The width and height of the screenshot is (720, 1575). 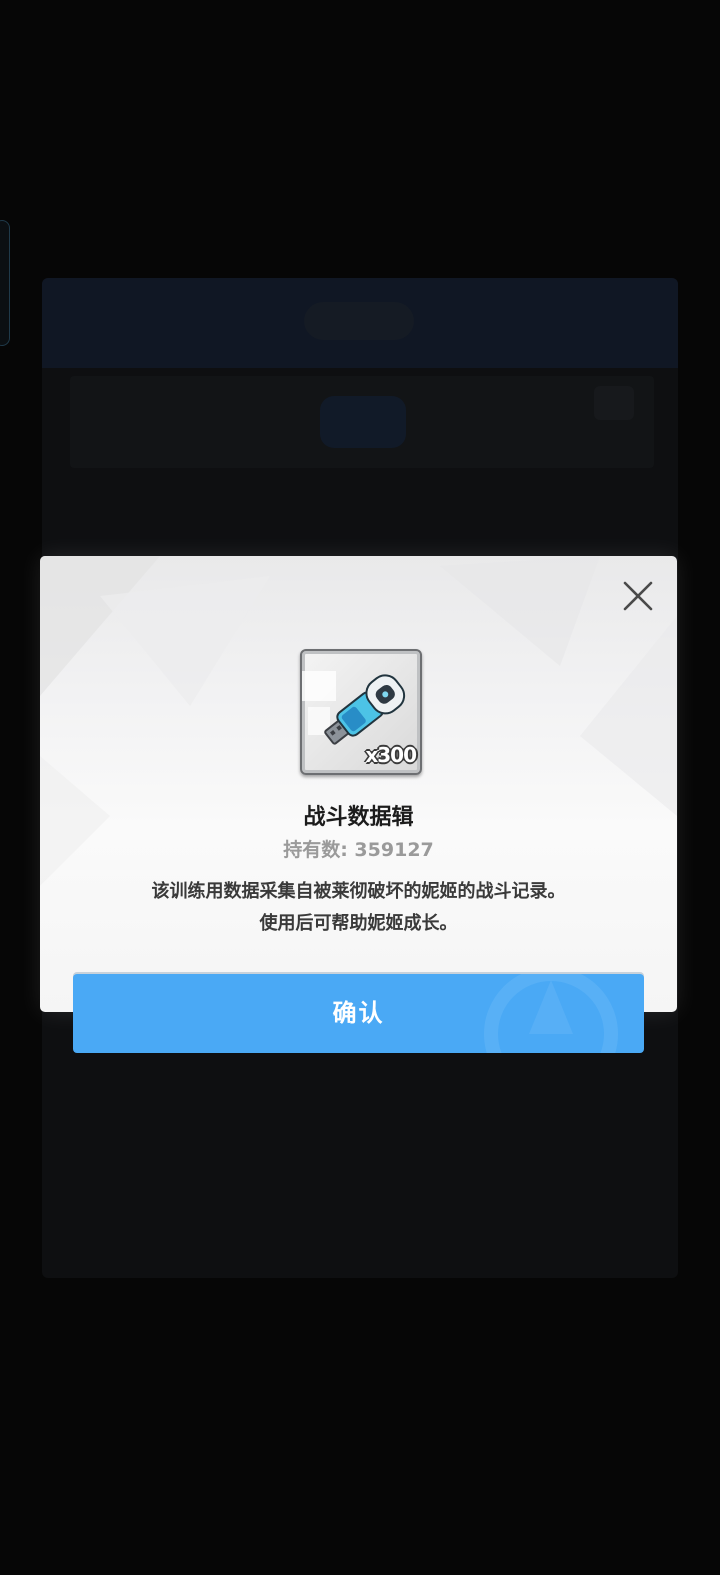 I want to click on confirm-button: 确认, so click(x=358, y=1013).